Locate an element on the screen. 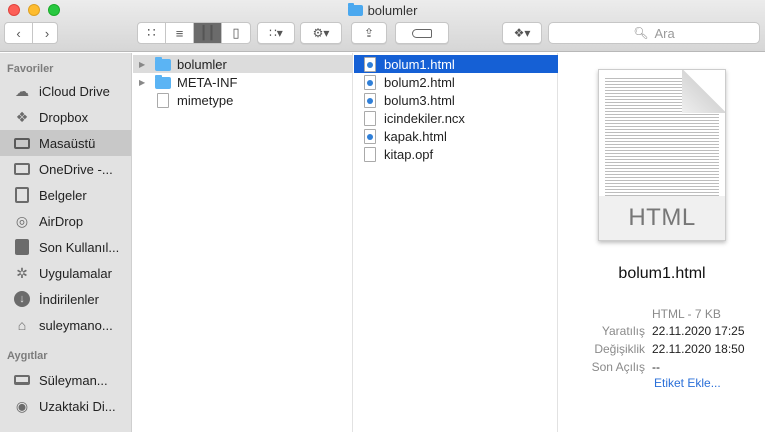 The width and height of the screenshot is (765, 432). chevron-left-icon: ‹ is located at coordinates (18, 33).